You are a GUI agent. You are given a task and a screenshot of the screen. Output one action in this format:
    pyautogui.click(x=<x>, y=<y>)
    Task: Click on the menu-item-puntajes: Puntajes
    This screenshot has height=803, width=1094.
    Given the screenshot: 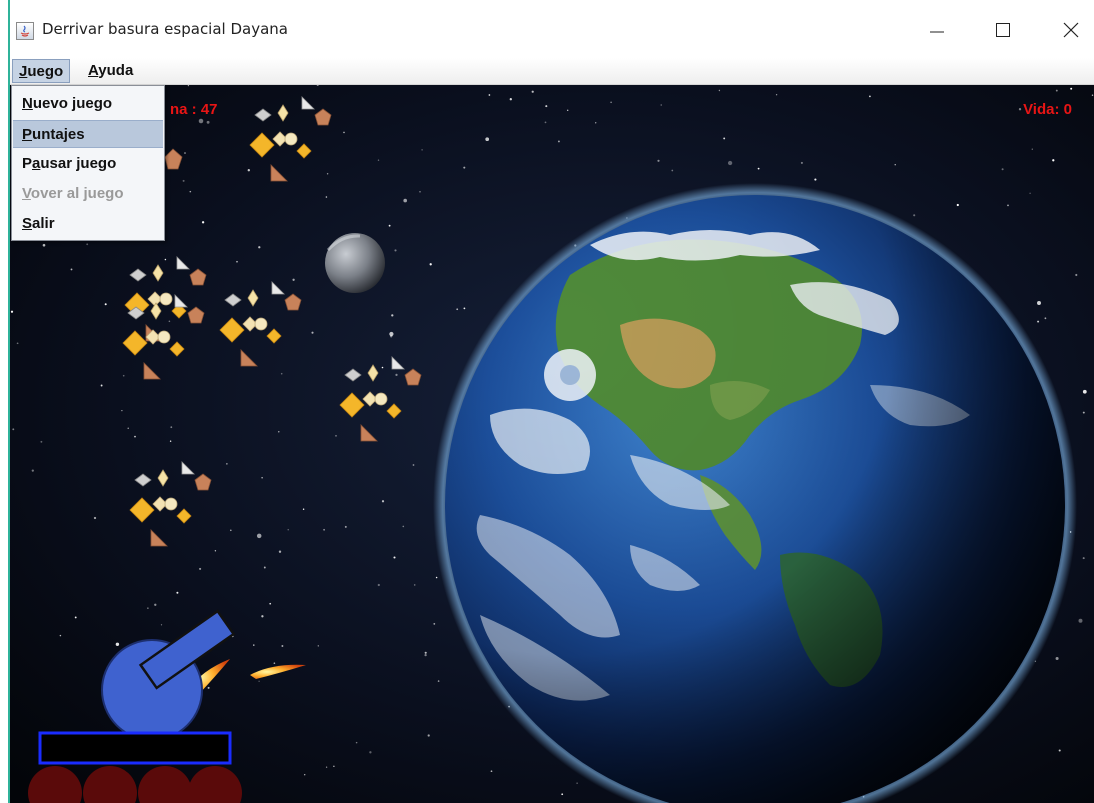 What is the action you would take?
    pyautogui.click(x=88, y=134)
    